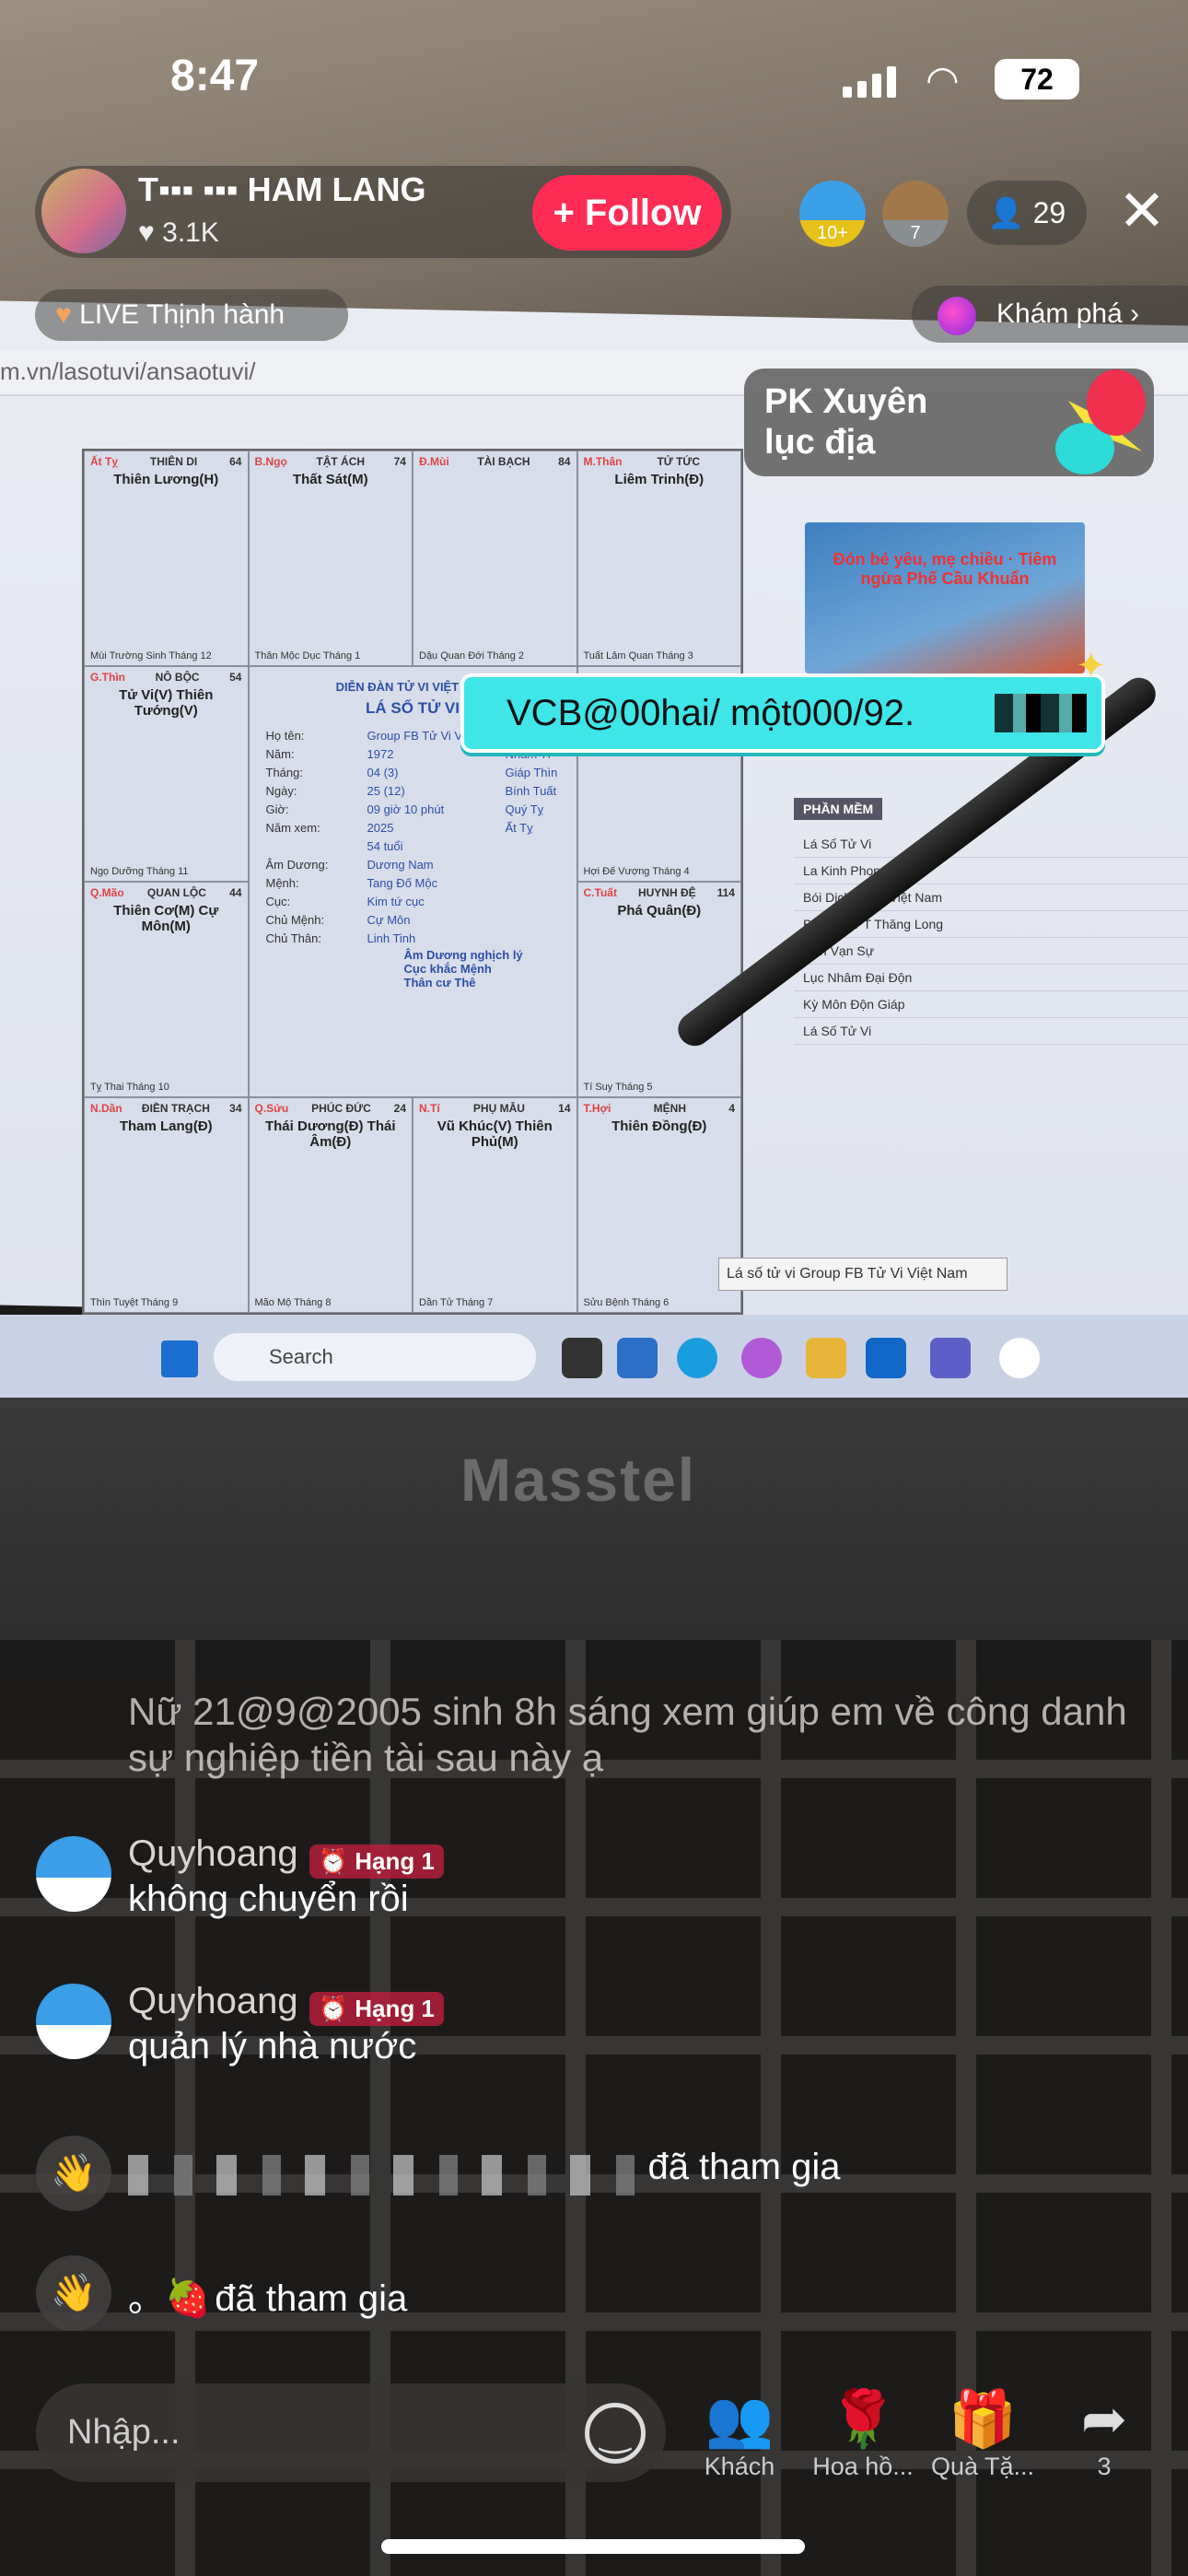 The height and width of the screenshot is (2576, 1188). I want to click on host-avatar, so click(83, 211).